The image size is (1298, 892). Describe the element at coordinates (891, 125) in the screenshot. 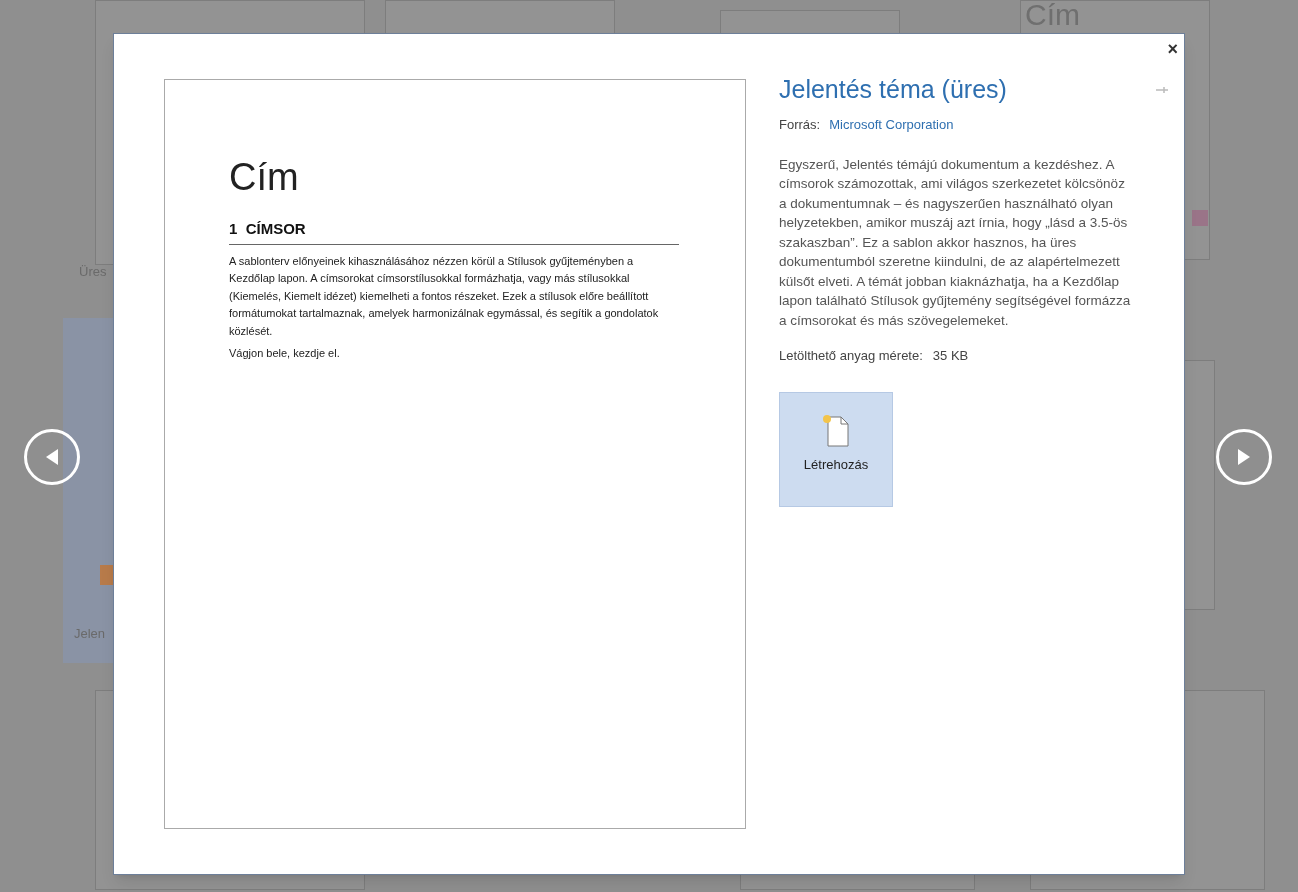

I see `source-link: Microsoft Corporation` at that location.